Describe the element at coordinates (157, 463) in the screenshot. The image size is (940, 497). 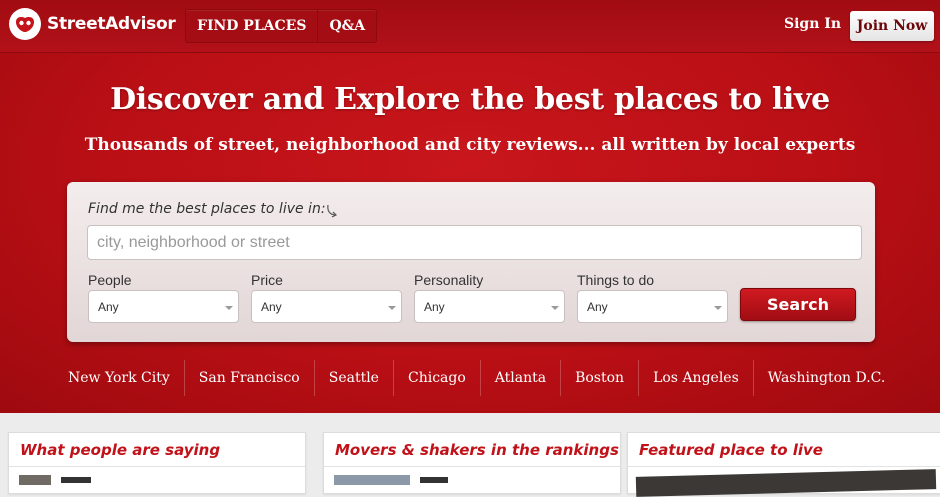
I see `panel-what-people-are-saying: What people are saying` at that location.